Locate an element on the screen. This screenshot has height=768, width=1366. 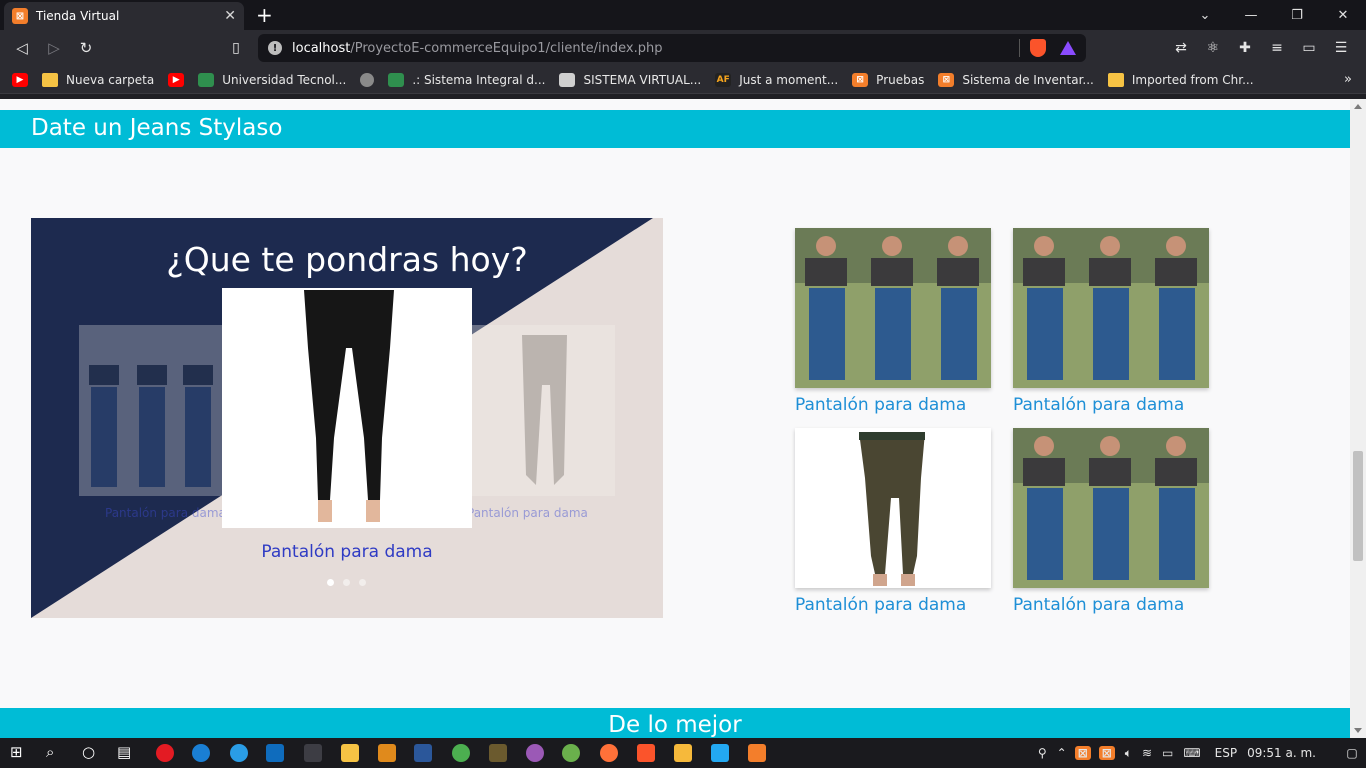
scroll-up-icon is located at coordinates (1358, 106).